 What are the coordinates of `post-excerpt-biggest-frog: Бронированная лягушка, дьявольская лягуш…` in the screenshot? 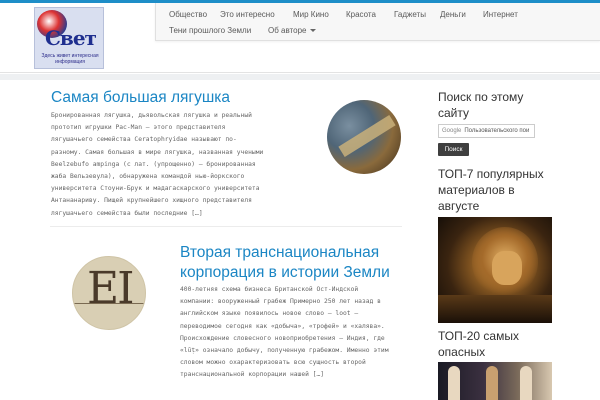 It's located at (174, 165).